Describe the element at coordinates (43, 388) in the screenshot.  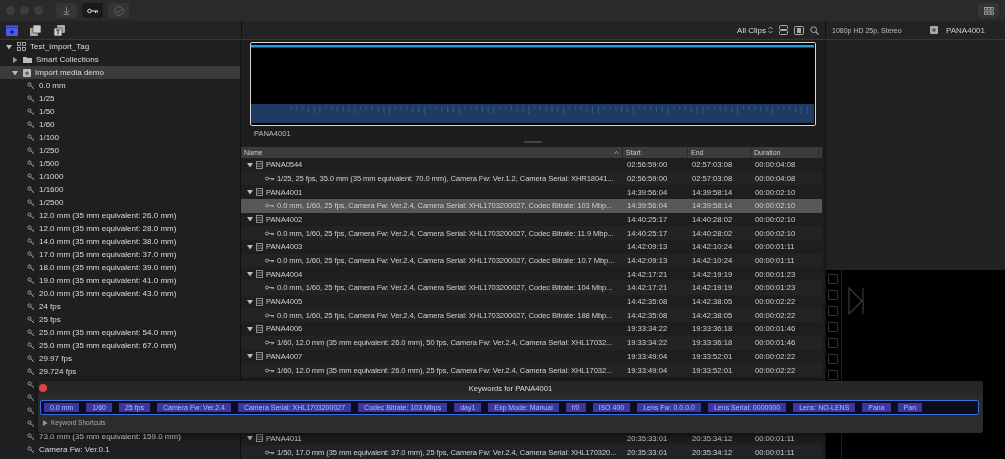
I see `close-button` at that location.